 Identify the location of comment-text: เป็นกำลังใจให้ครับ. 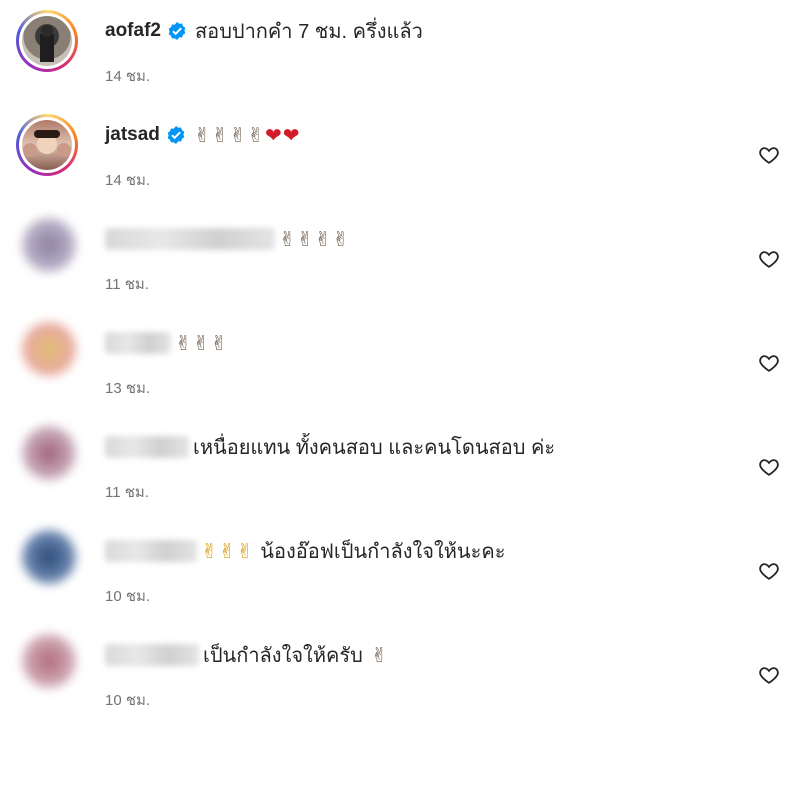
(283, 656).